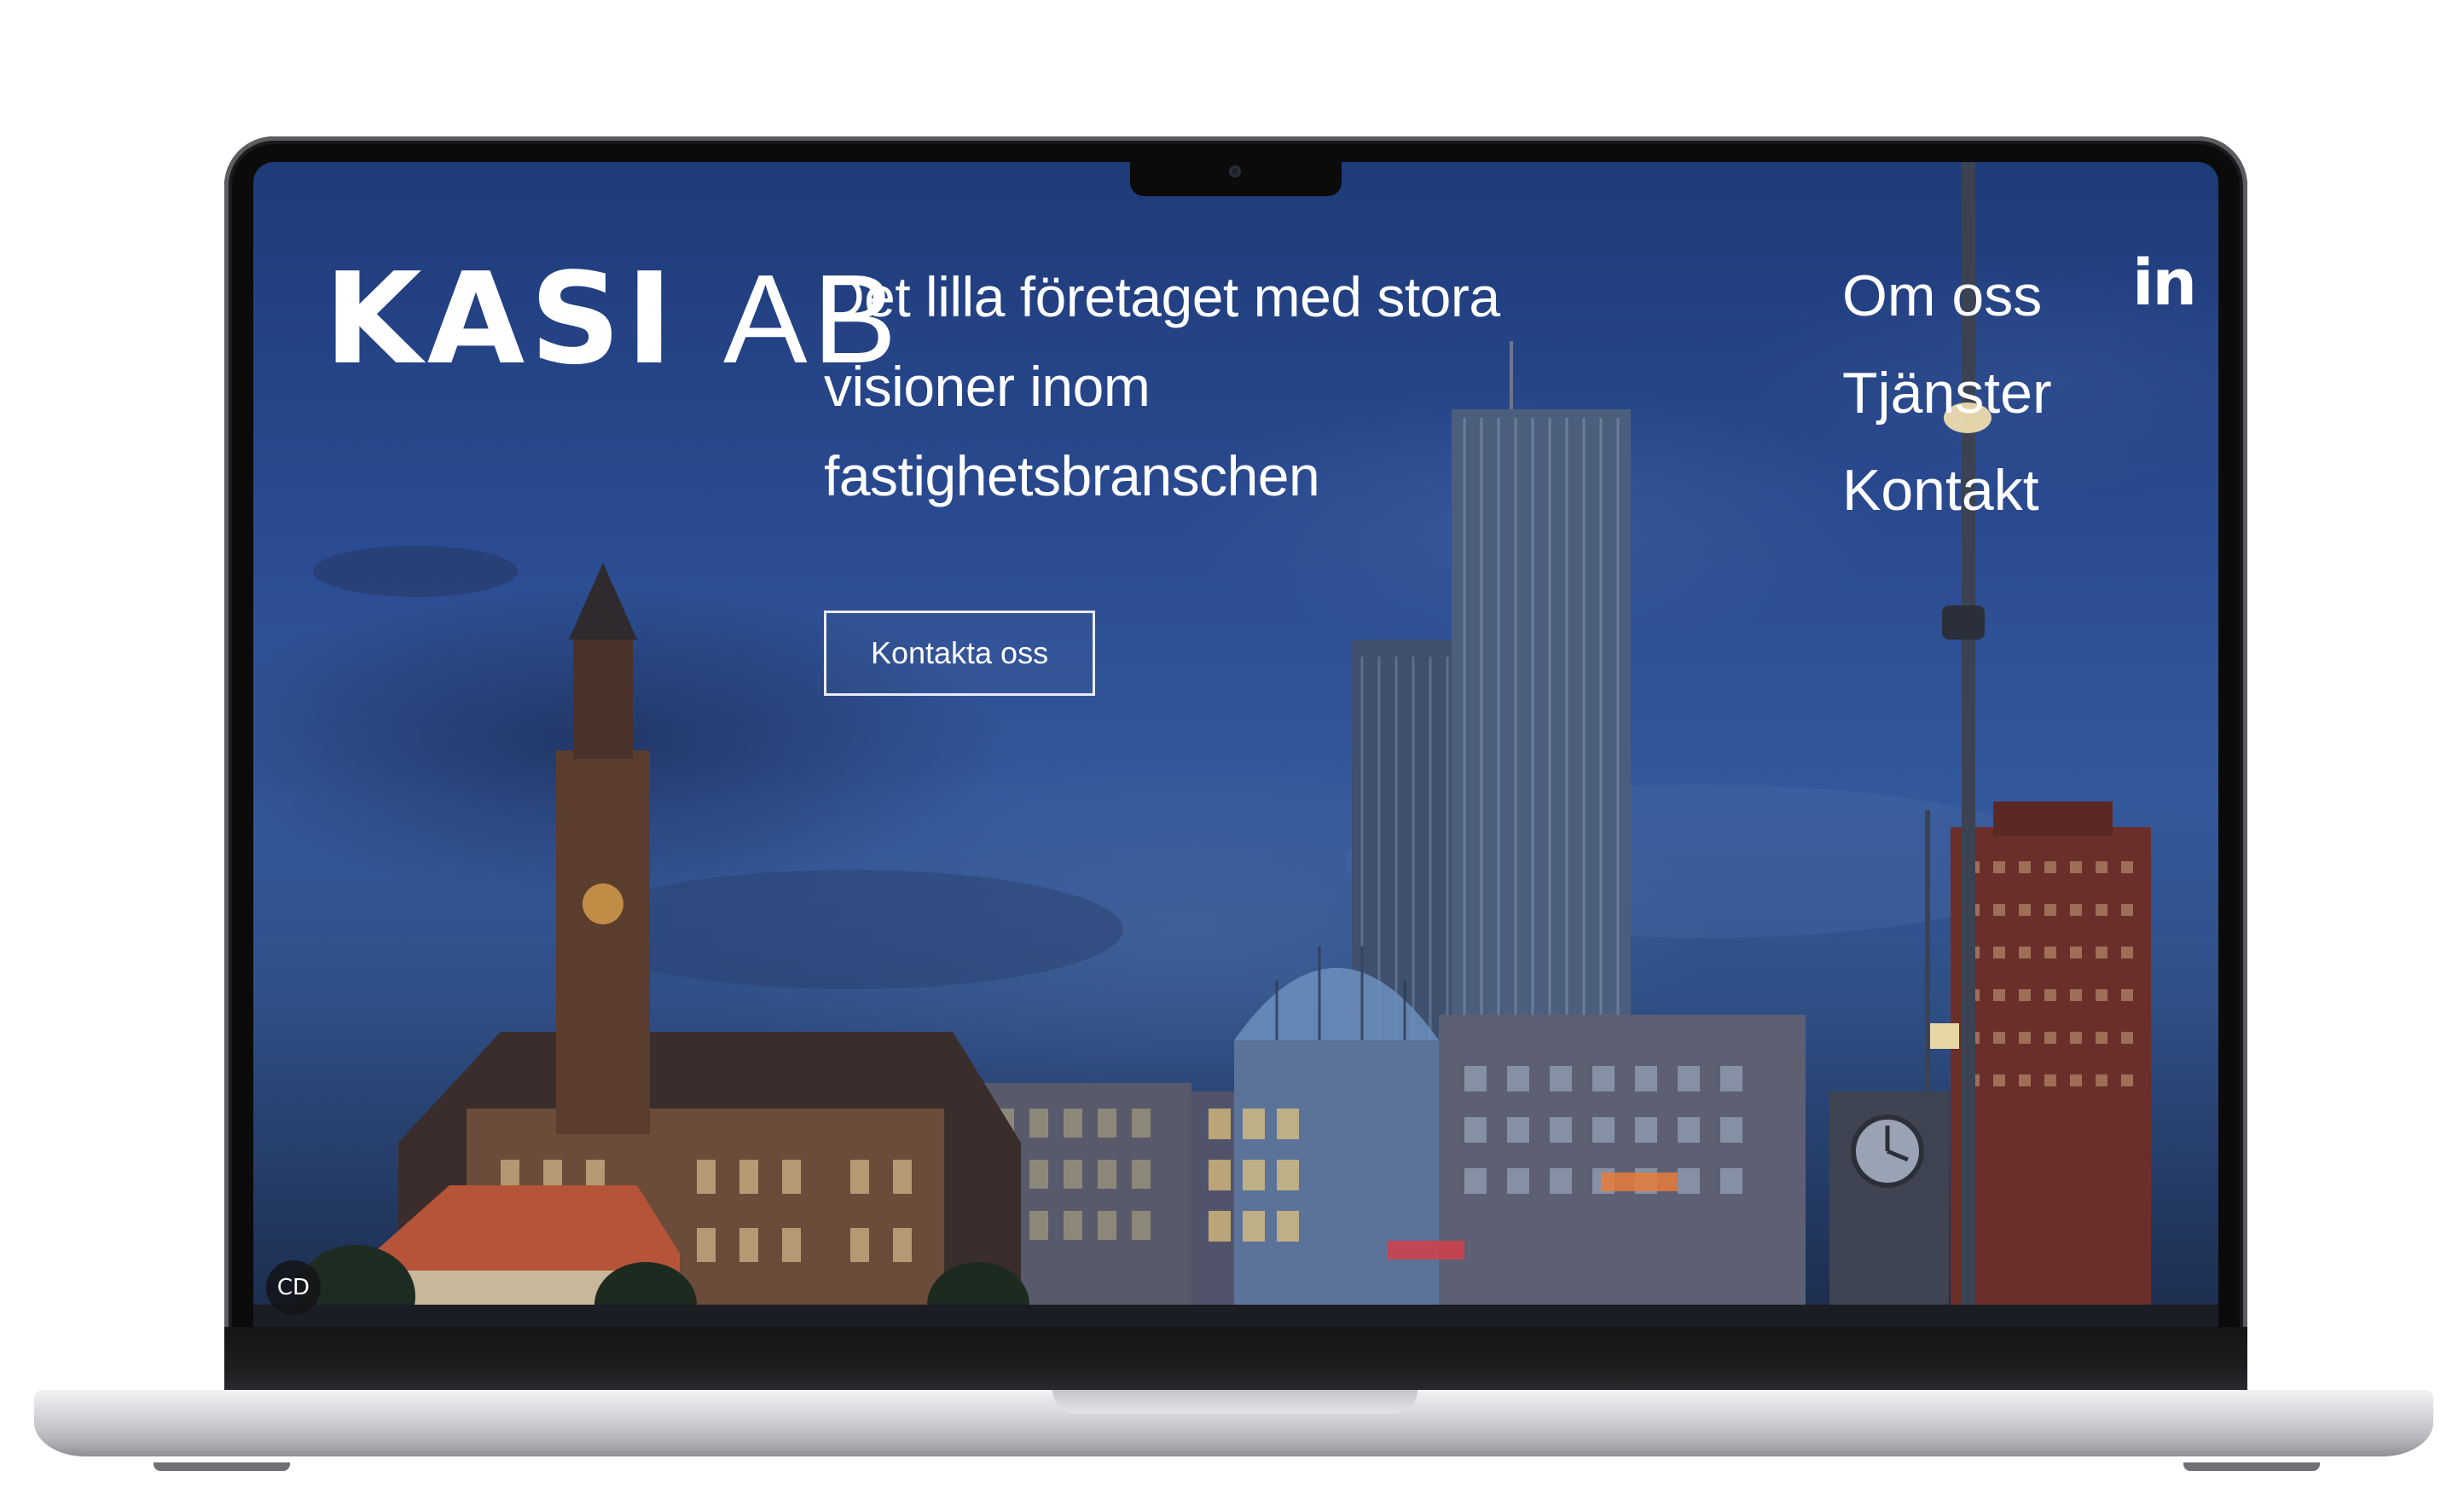  Describe the element at coordinates (1235, 1402) in the screenshot. I see `laptop-opening-notch` at that location.